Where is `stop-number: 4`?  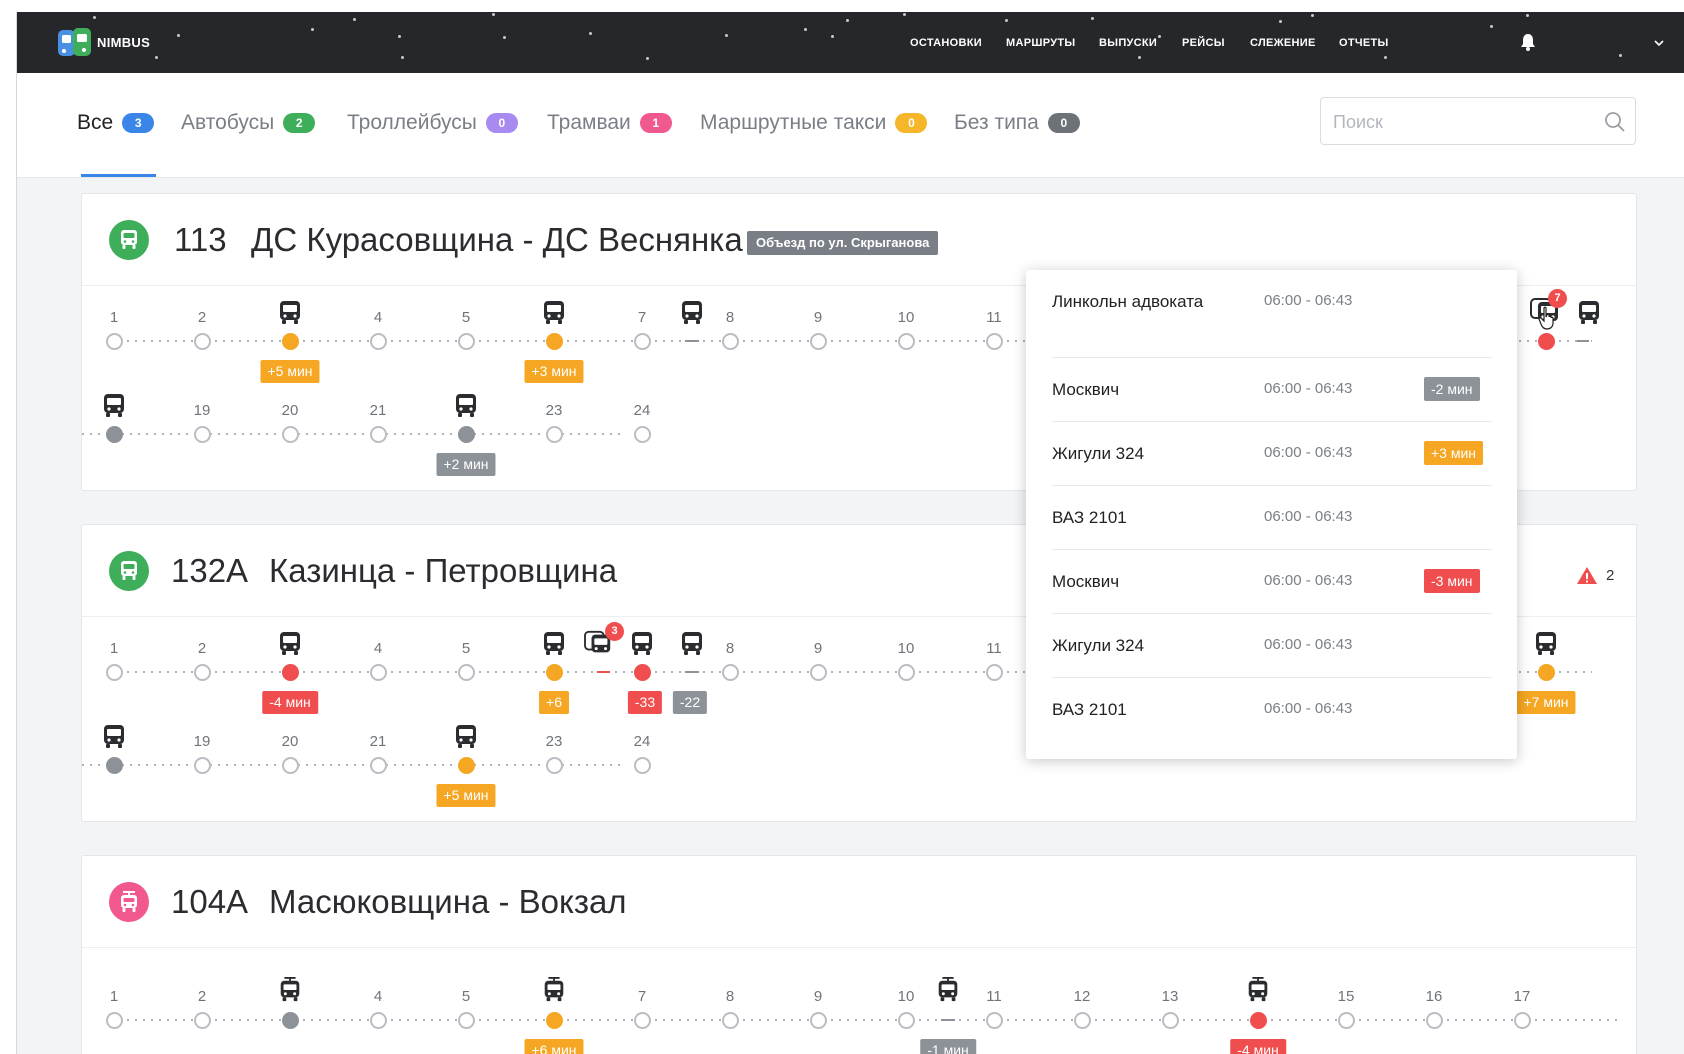 stop-number: 4 is located at coordinates (378, 317).